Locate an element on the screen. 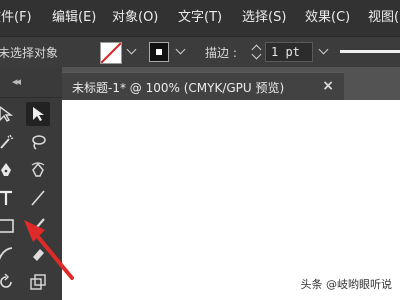  none-slash-icon is located at coordinates (111, 53).